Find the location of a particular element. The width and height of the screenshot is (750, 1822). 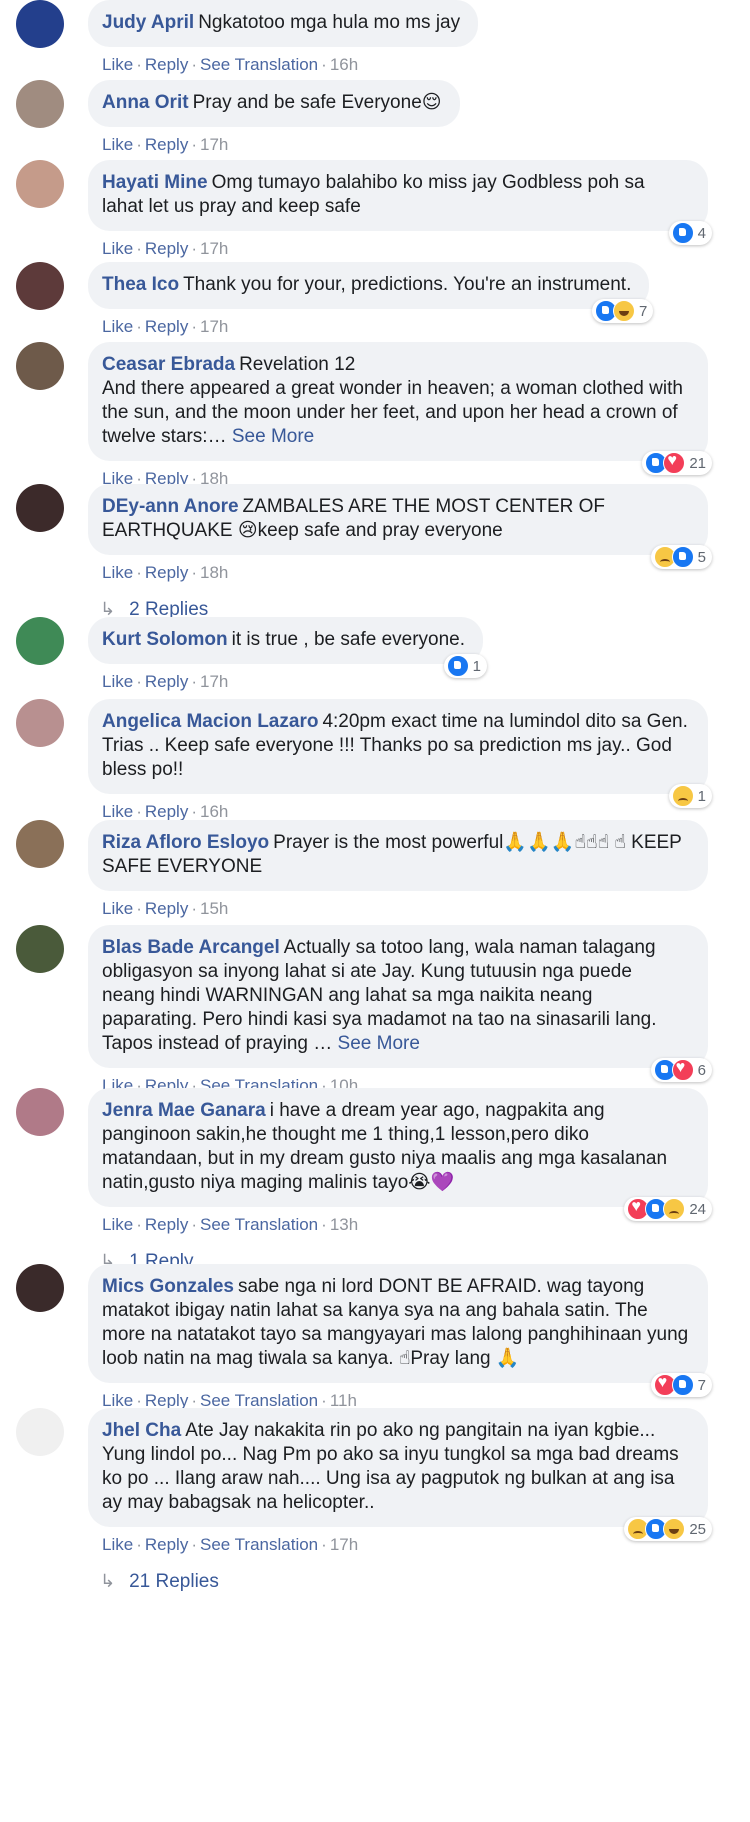

commenter-name: DEy-ann Anore is located at coordinates (170, 506).